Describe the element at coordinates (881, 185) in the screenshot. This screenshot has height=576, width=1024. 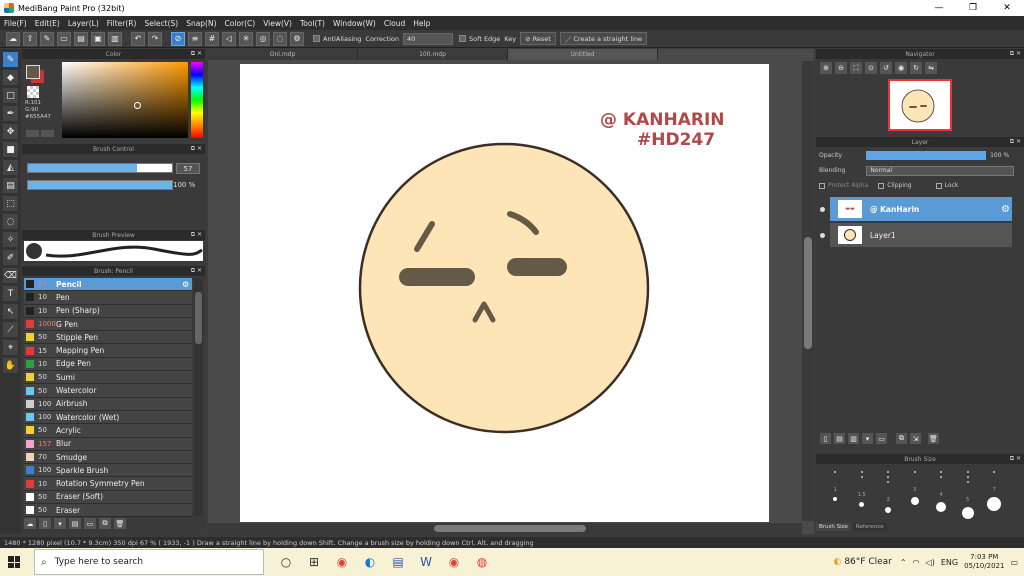
I see `clipping-checkbox` at that location.